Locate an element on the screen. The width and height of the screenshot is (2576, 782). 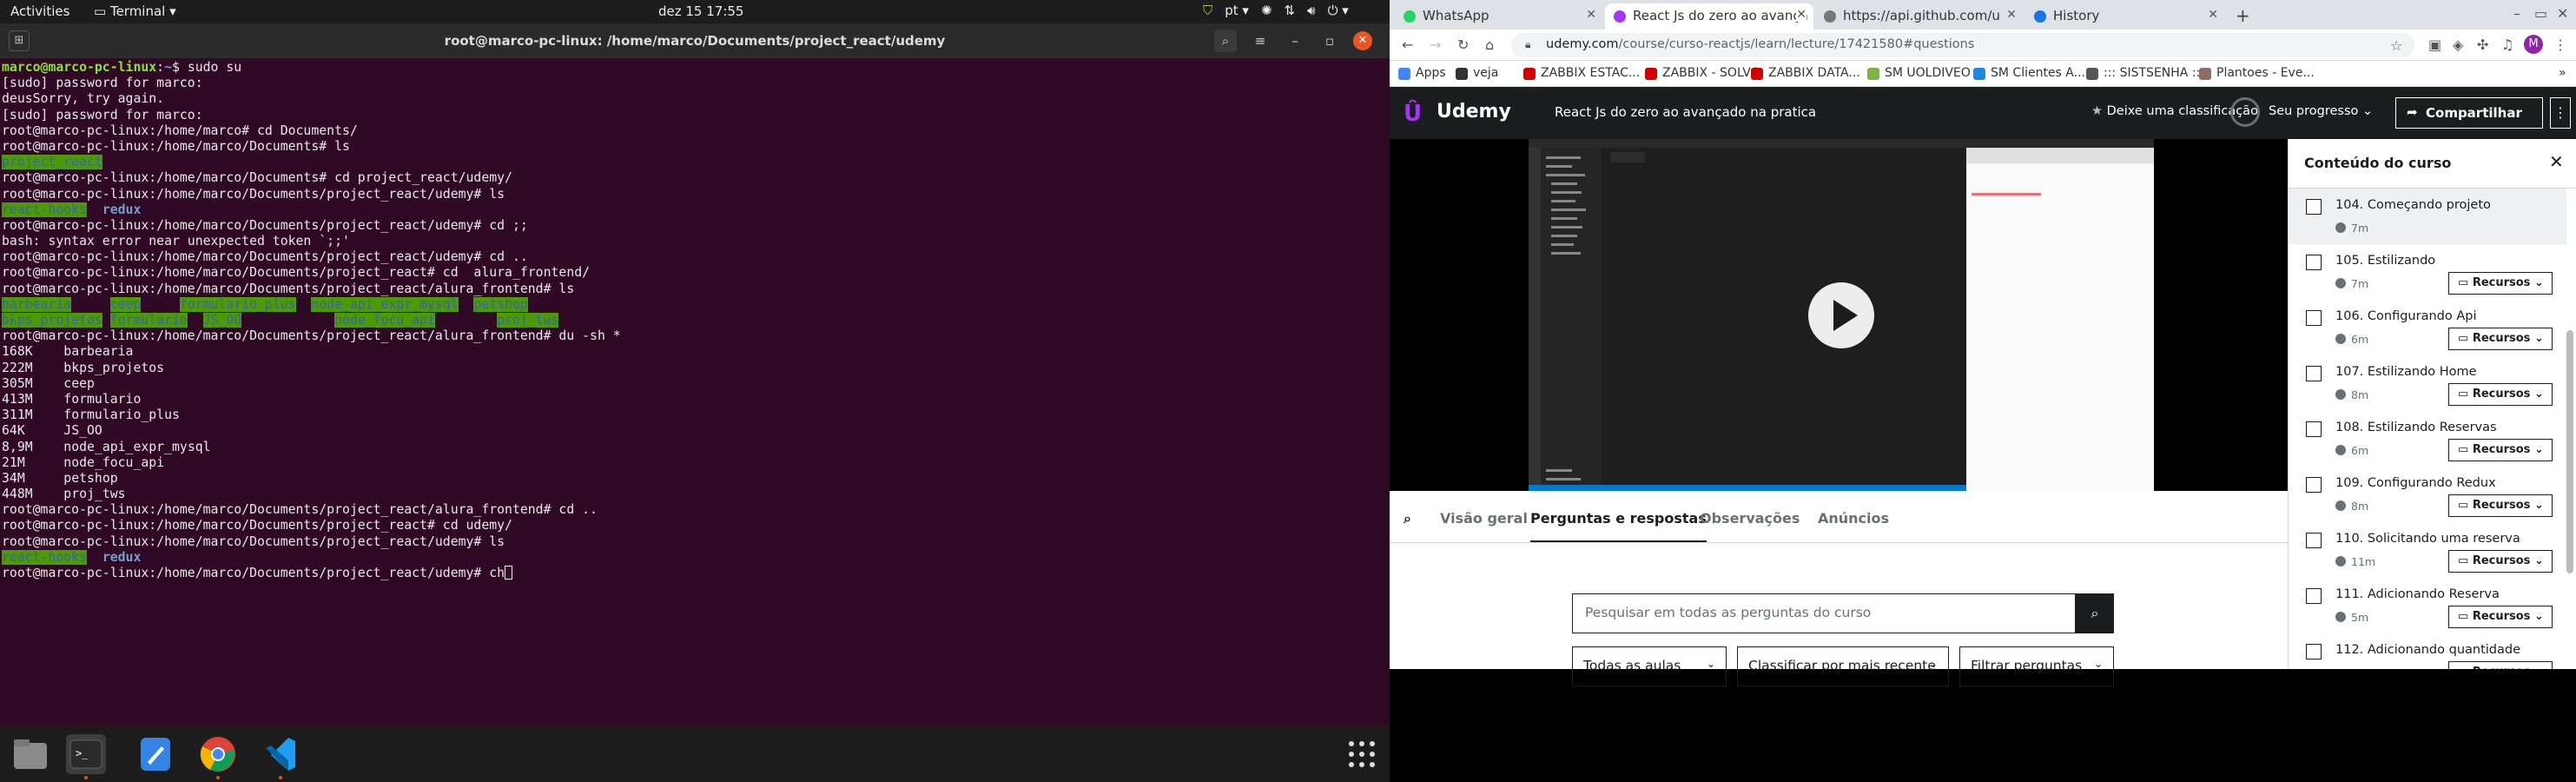
lecture-filter-select: Todas as aulas ⌄ is located at coordinates (1649, 666).